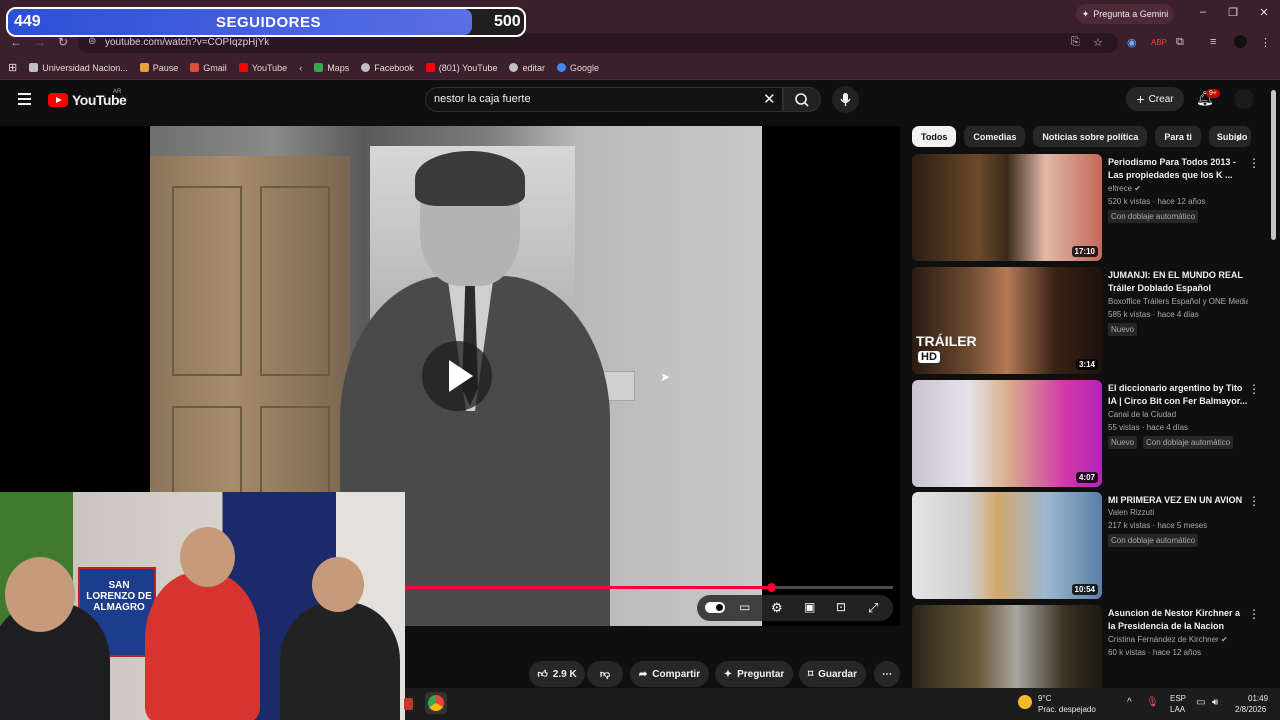 Image resolution: width=1280 pixels, height=720 pixels. I want to click on account-avatar, so click(1244, 99).